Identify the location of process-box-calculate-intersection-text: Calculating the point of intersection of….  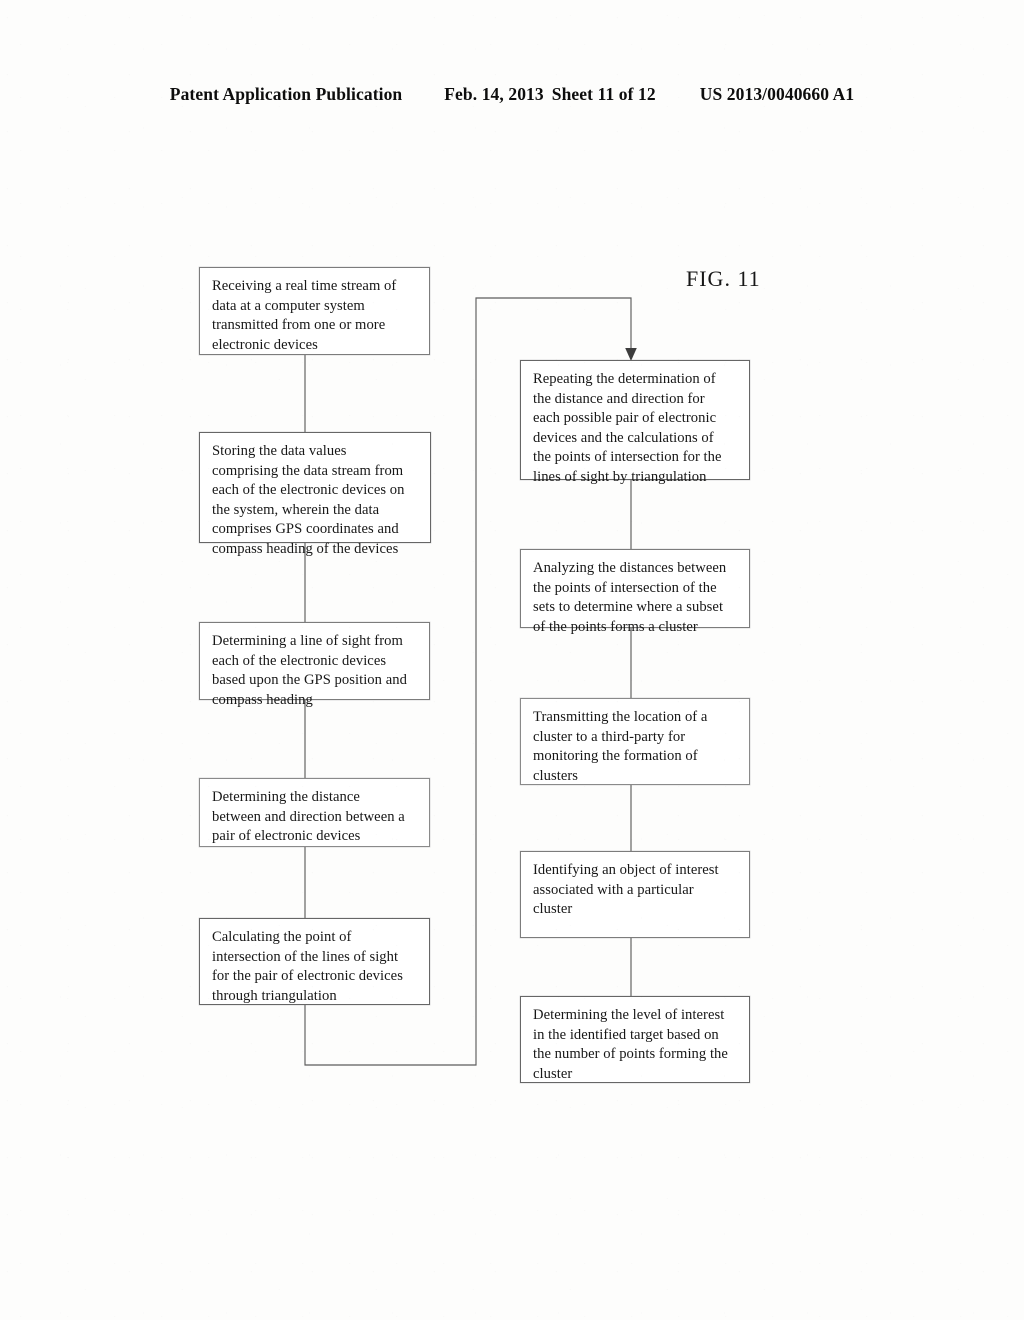
(307, 966).